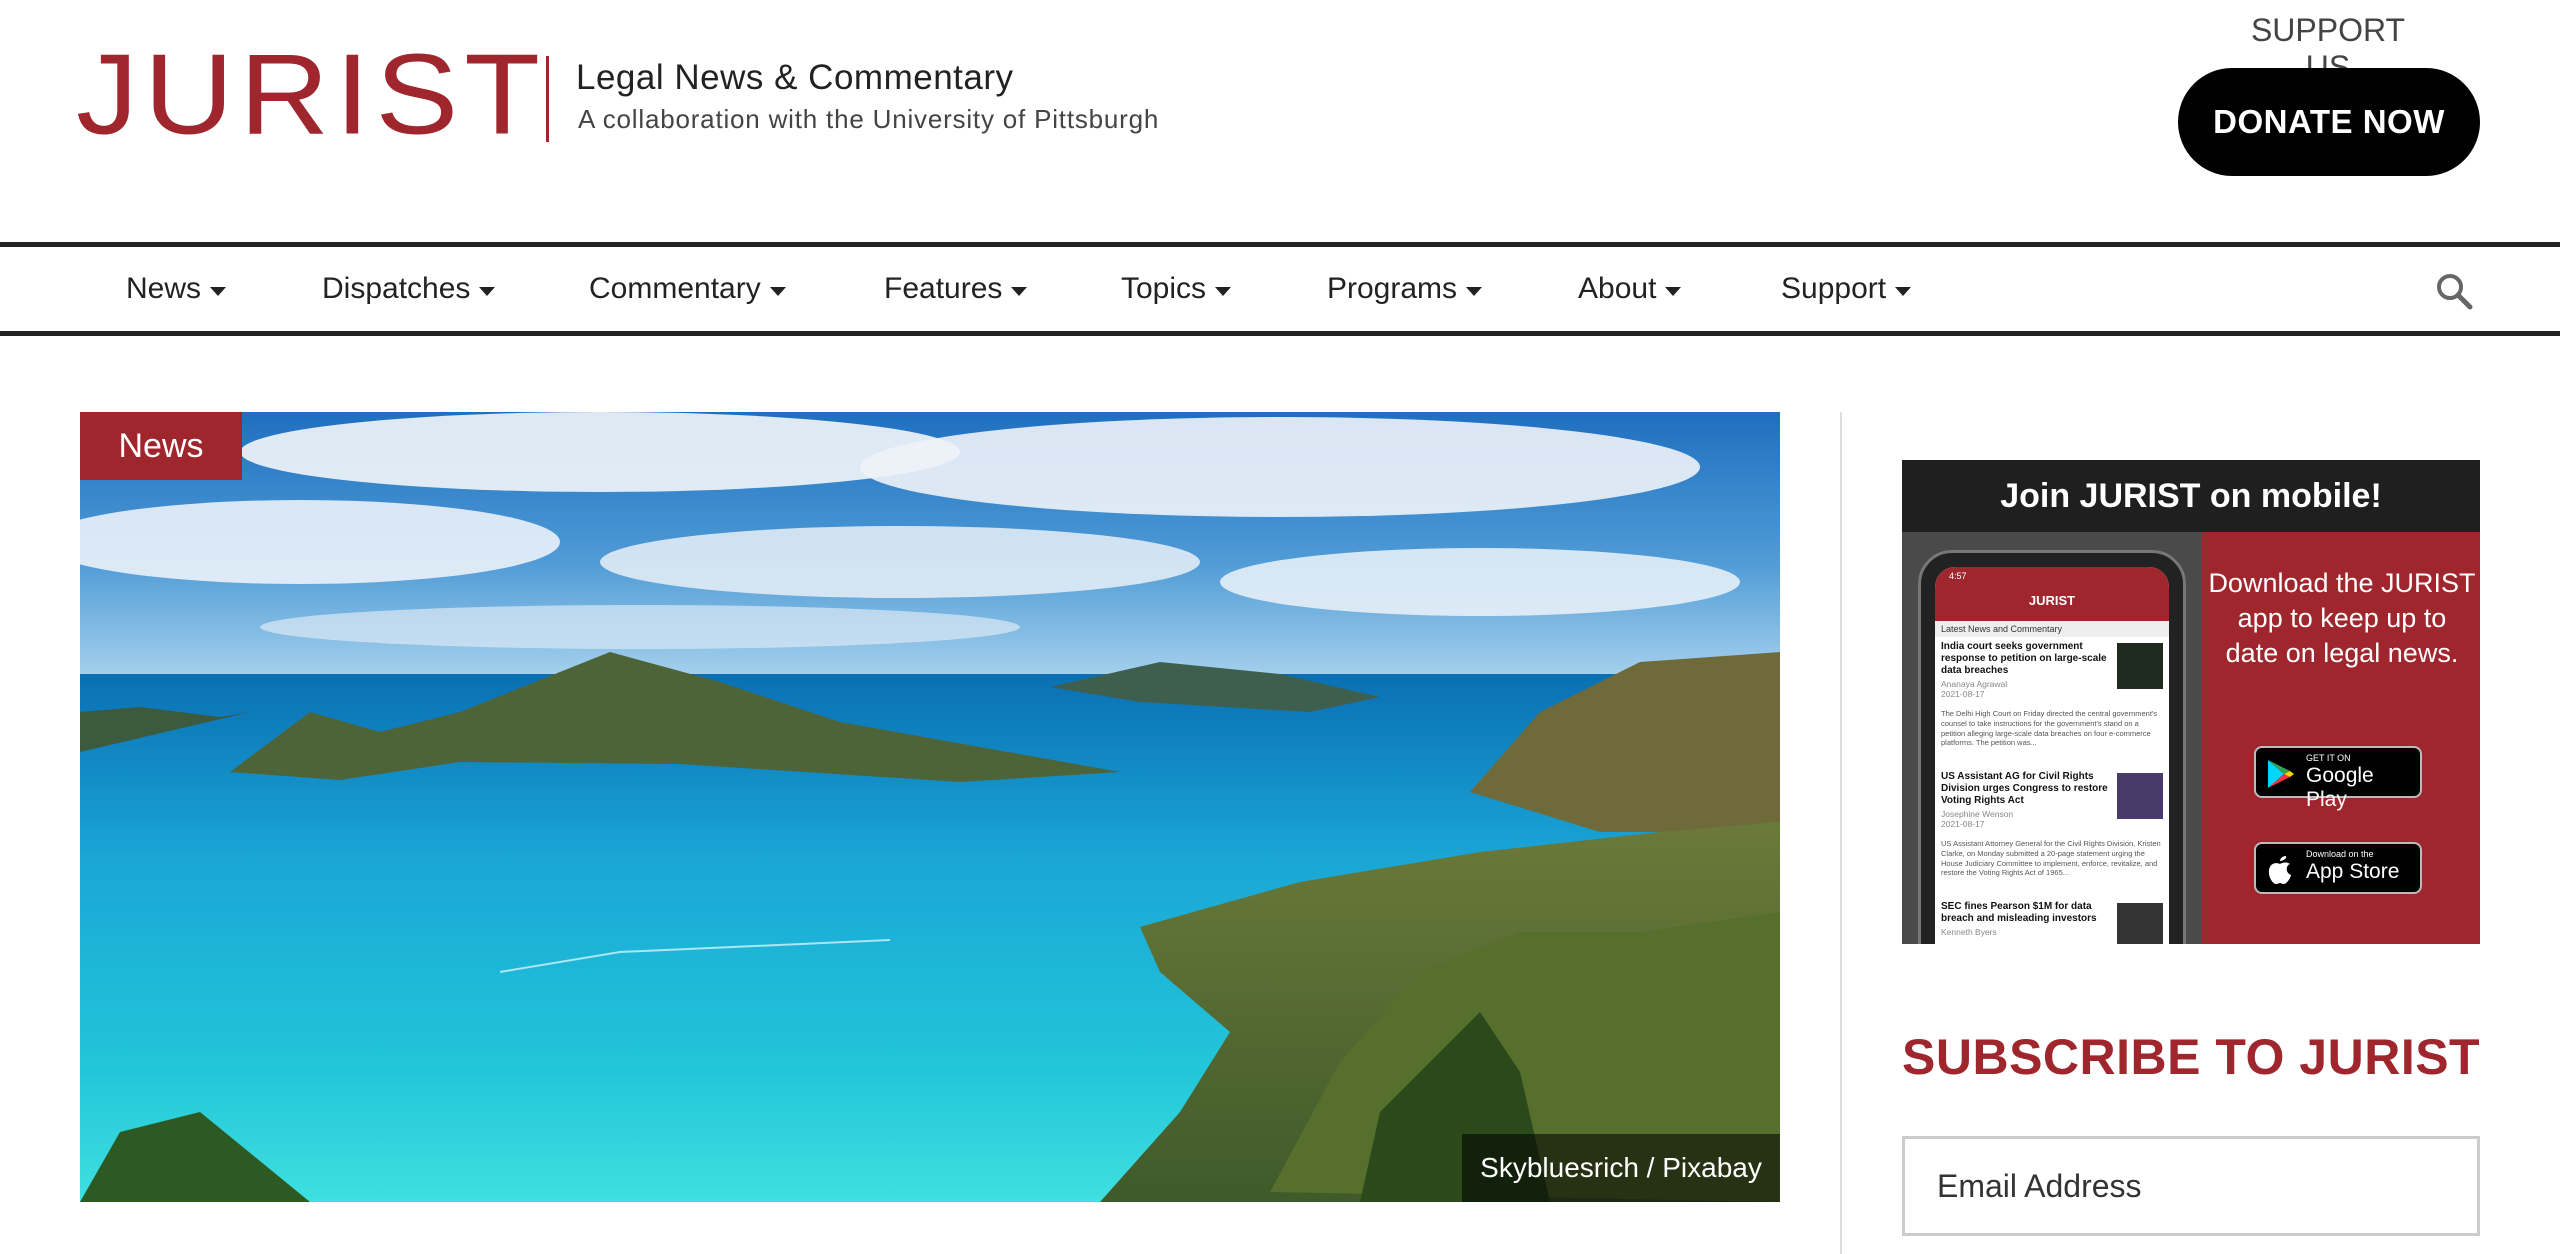  What do you see at coordinates (2279, 870) in the screenshot?
I see `apple-icon` at bounding box center [2279, 870].